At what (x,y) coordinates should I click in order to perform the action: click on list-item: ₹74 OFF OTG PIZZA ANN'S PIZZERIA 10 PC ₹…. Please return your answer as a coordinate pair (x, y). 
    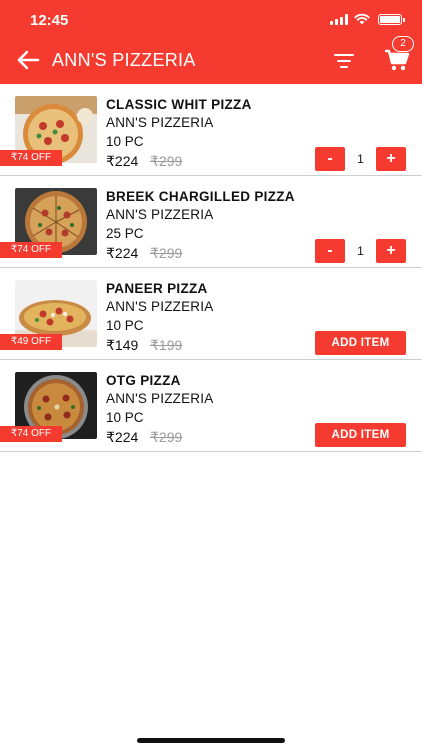
    Looking at the image, I should click on (211, 406).